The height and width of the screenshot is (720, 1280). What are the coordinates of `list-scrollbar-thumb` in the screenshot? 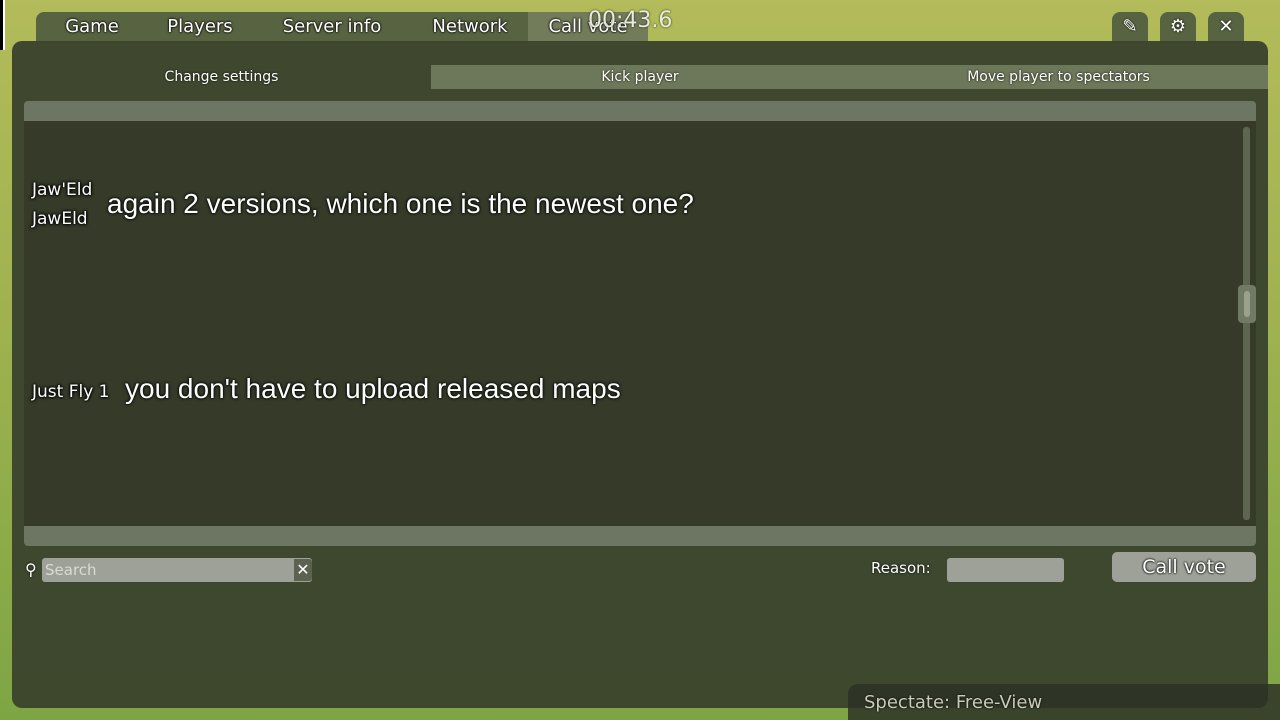 It's located at (1247, 304).